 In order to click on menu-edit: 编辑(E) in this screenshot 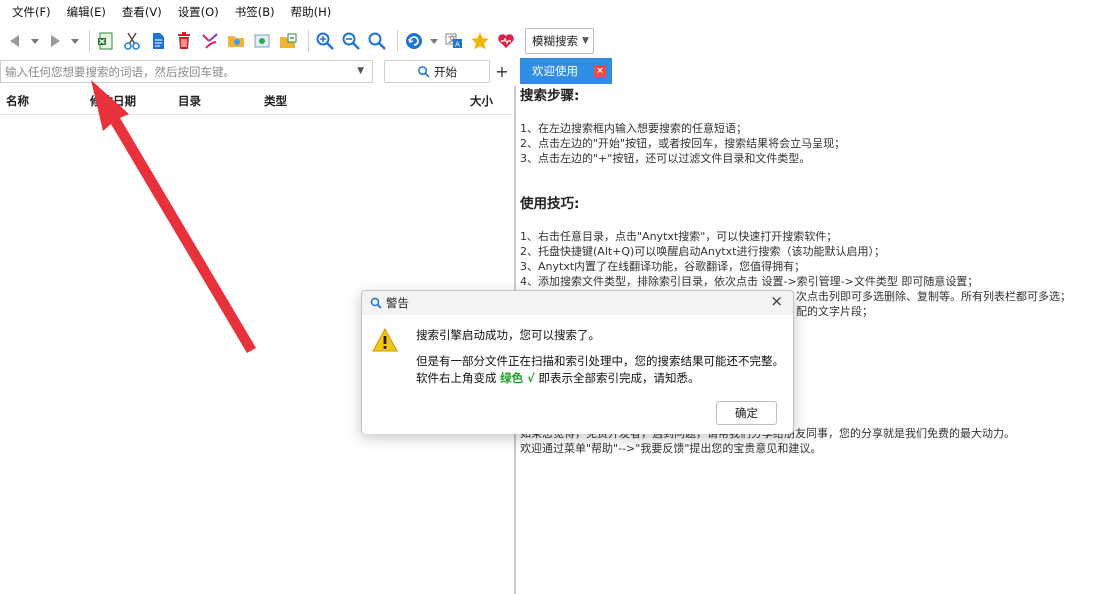, I will do `click(86, 12)`.